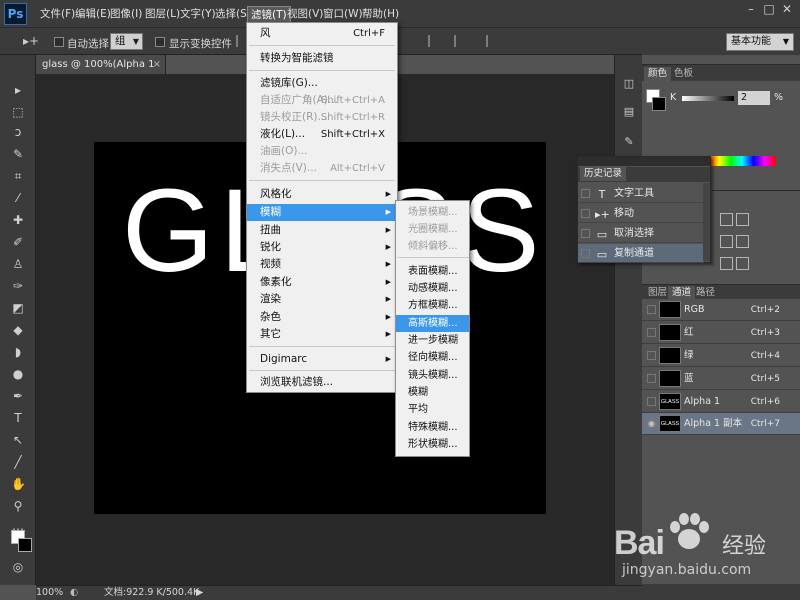  I want to click on brush-preset-icon: ✎, so click(629, 142).